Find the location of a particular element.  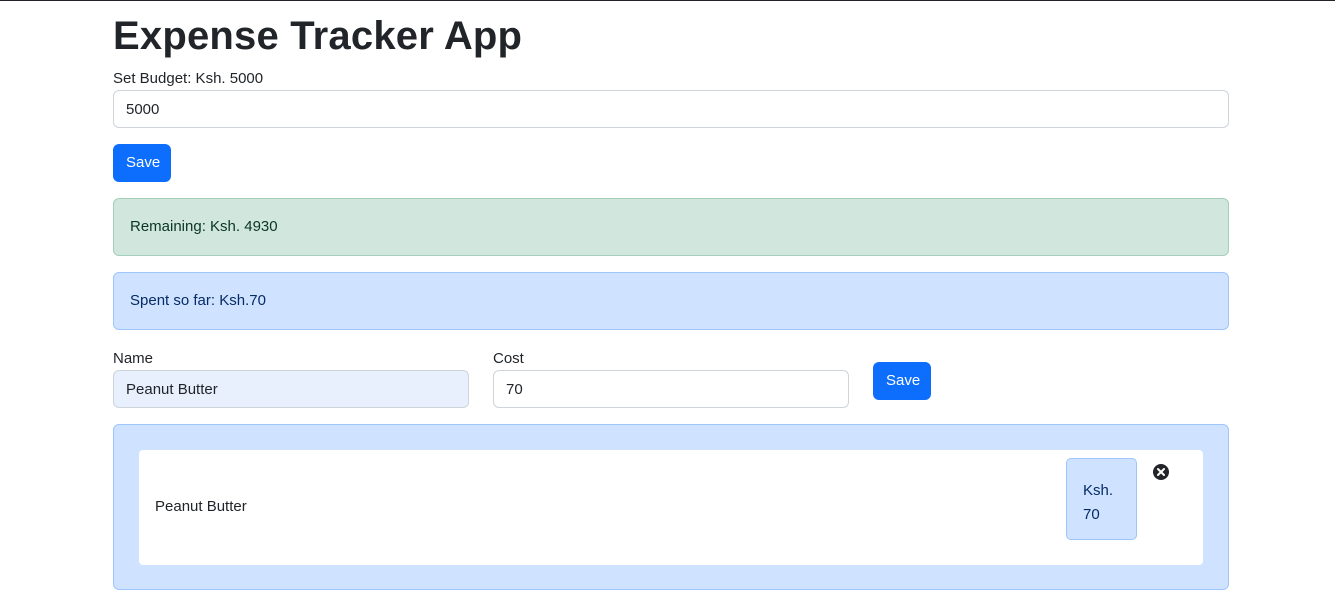

expense-cost-currency: Ksh. is located at coordinates (1098, 490).